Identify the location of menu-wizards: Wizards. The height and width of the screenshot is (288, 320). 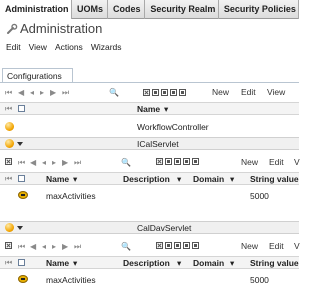
(103, 47).